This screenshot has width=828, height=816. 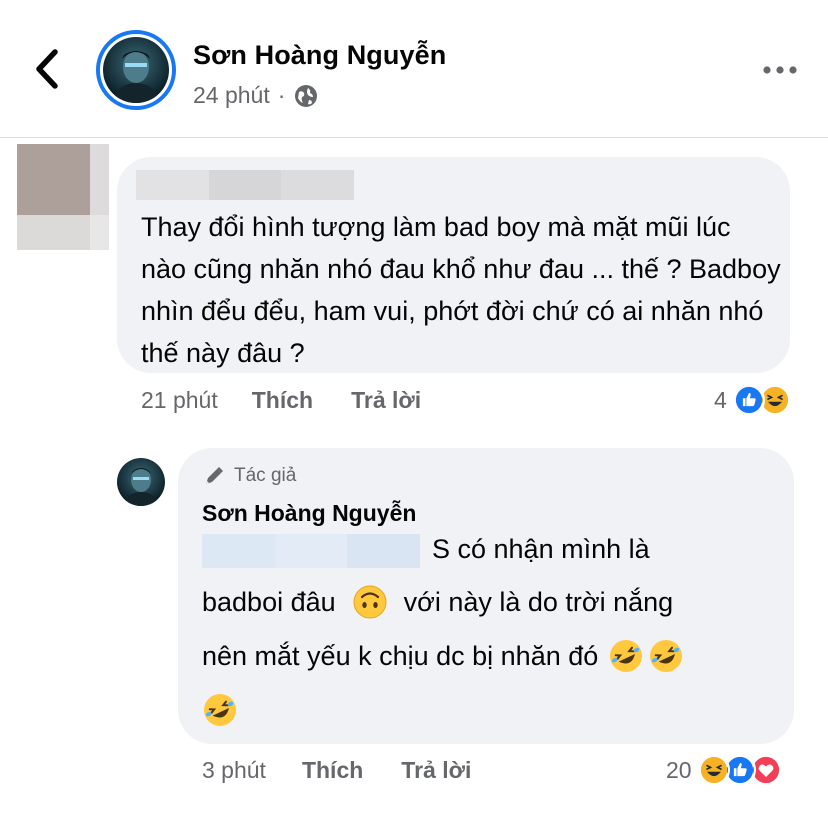 I want to click on post-time: 24 phút, so click(x=231, y=95).